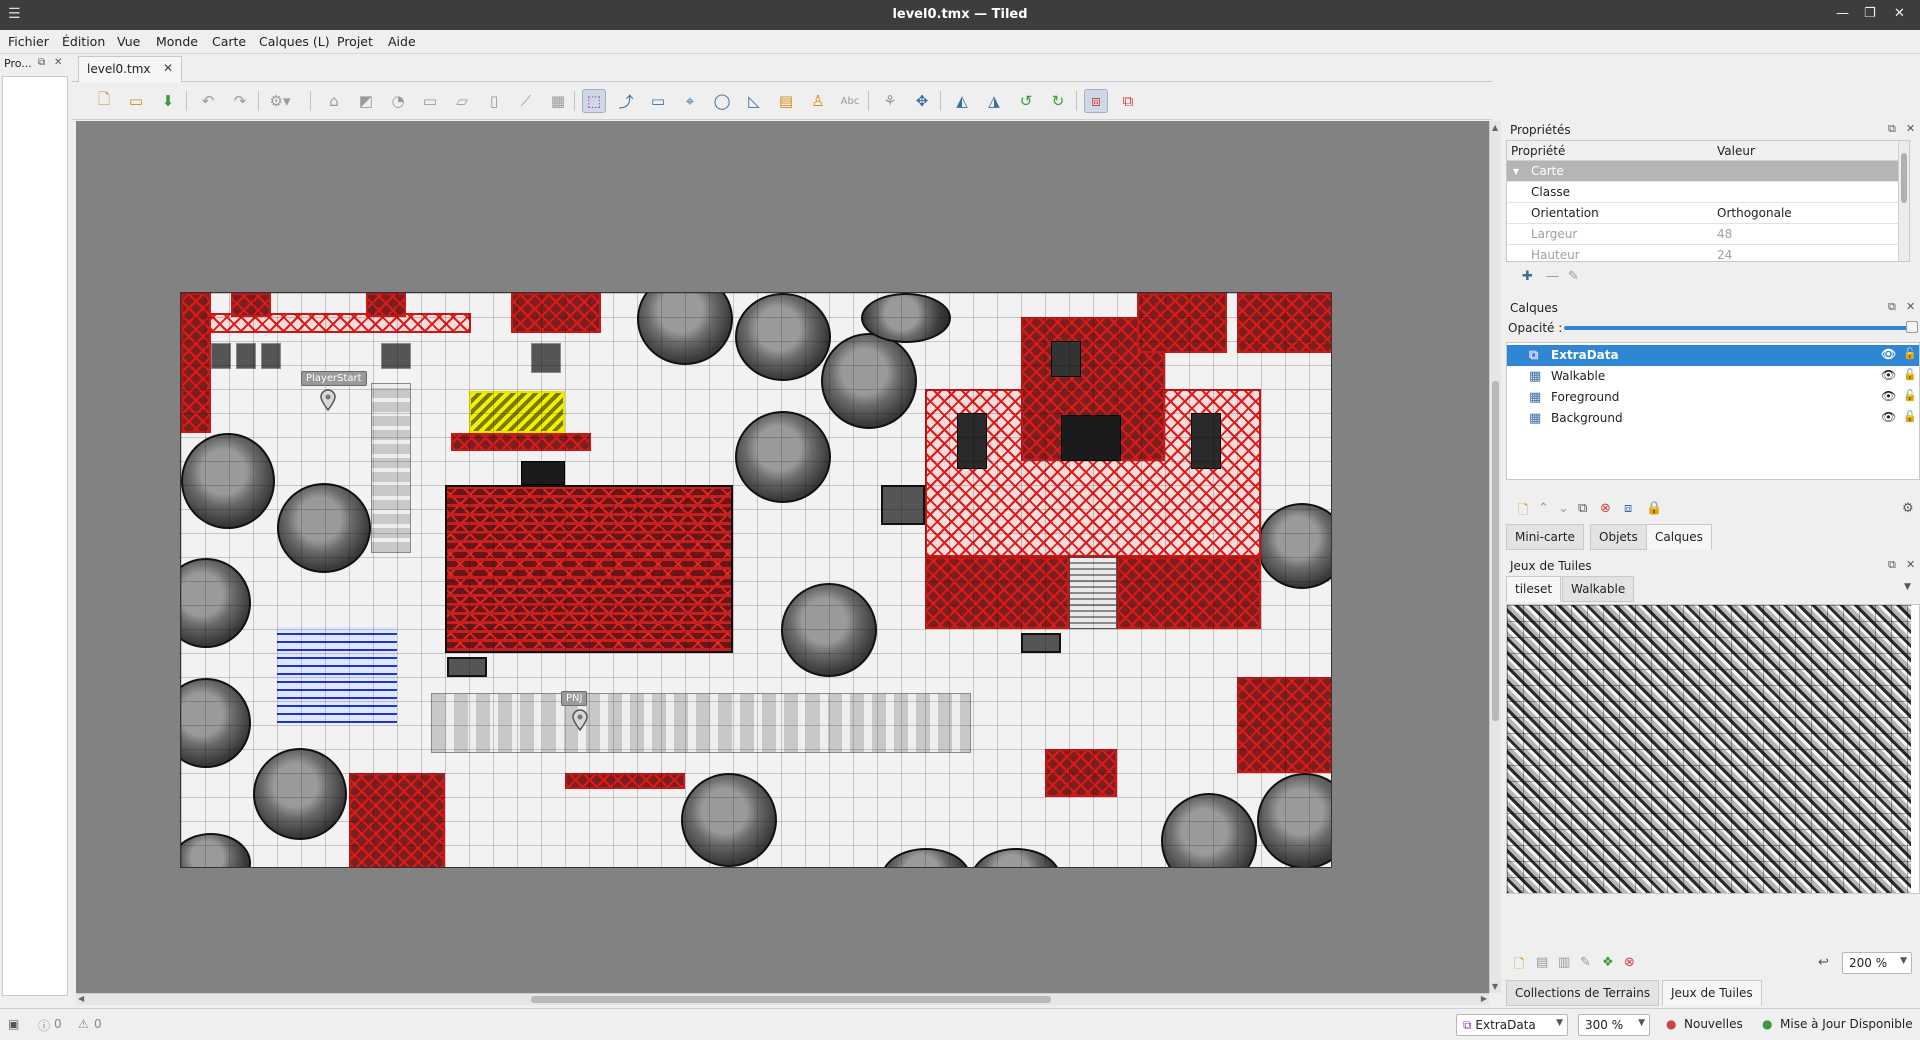  Describe the element at coordinates (1608, 962) in the screenshot. I see `tileset-properties-icon: ❖` at that location.